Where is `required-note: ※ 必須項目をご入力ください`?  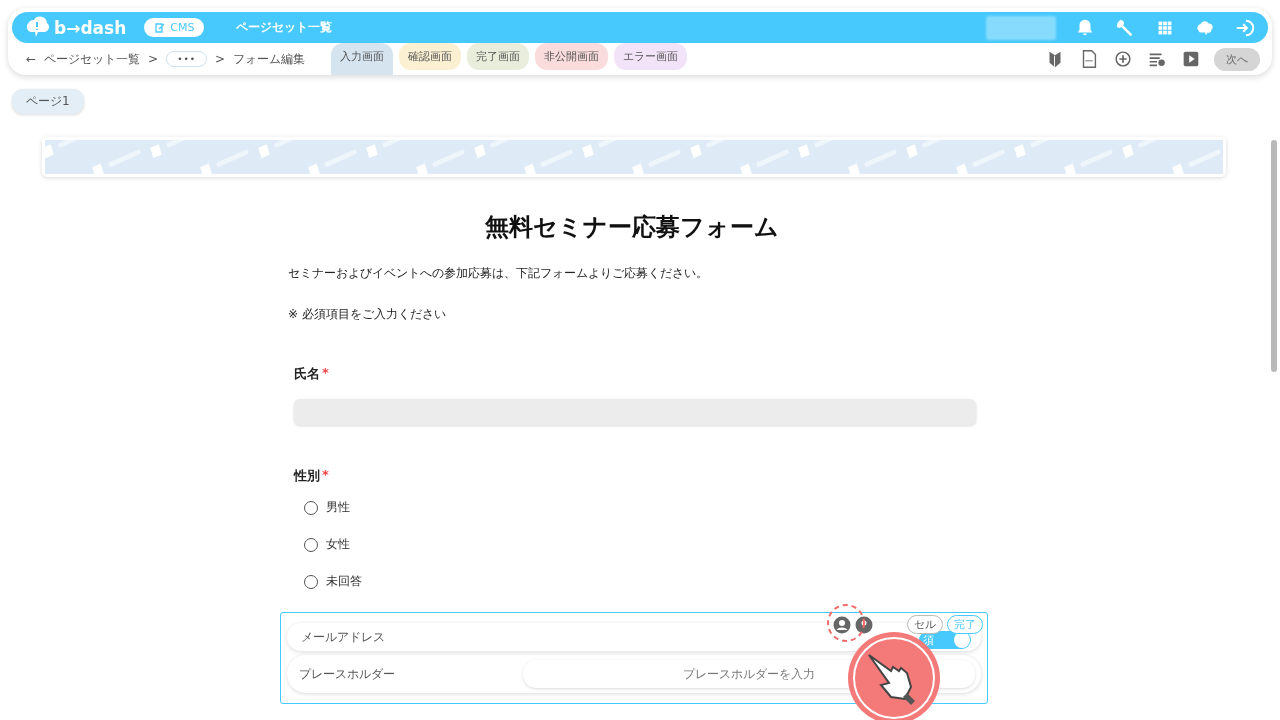 required-note: ※ 必須項目をご入力ください is located at coordinates (367, 314).